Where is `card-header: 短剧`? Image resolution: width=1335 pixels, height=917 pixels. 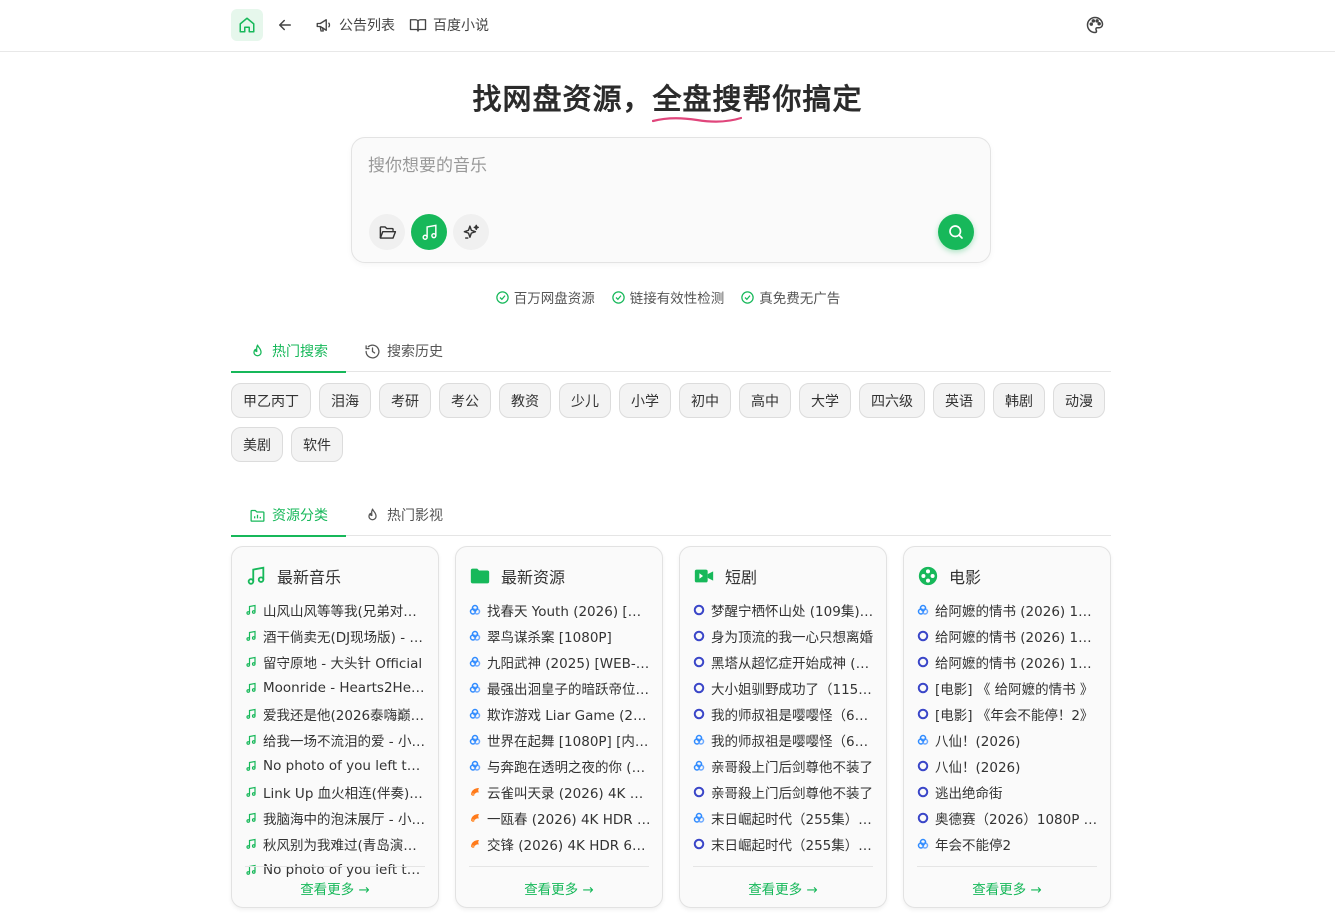 card-header: 短剧 is located at coordinates (725, 576).